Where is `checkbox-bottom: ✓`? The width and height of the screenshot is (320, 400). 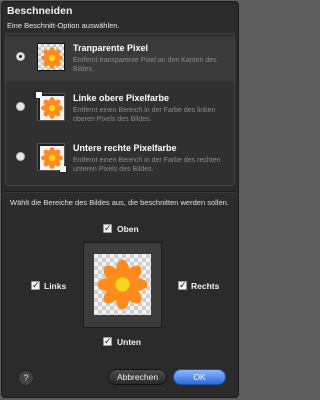
checkbox-bottom: ✓ is located at coordinates (107, 341).